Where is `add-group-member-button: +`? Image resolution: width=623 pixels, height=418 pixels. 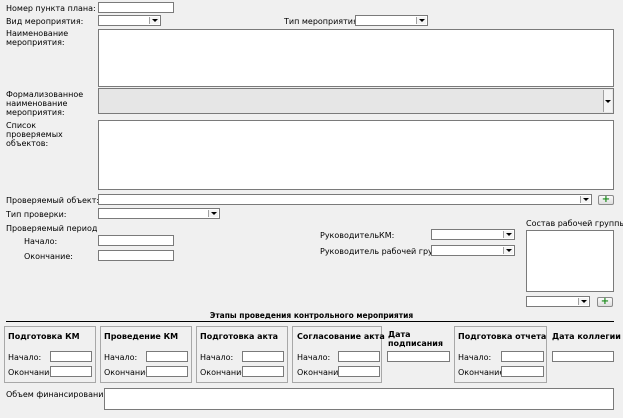
add-group-member-button: + is located at coordinates (605, 302).